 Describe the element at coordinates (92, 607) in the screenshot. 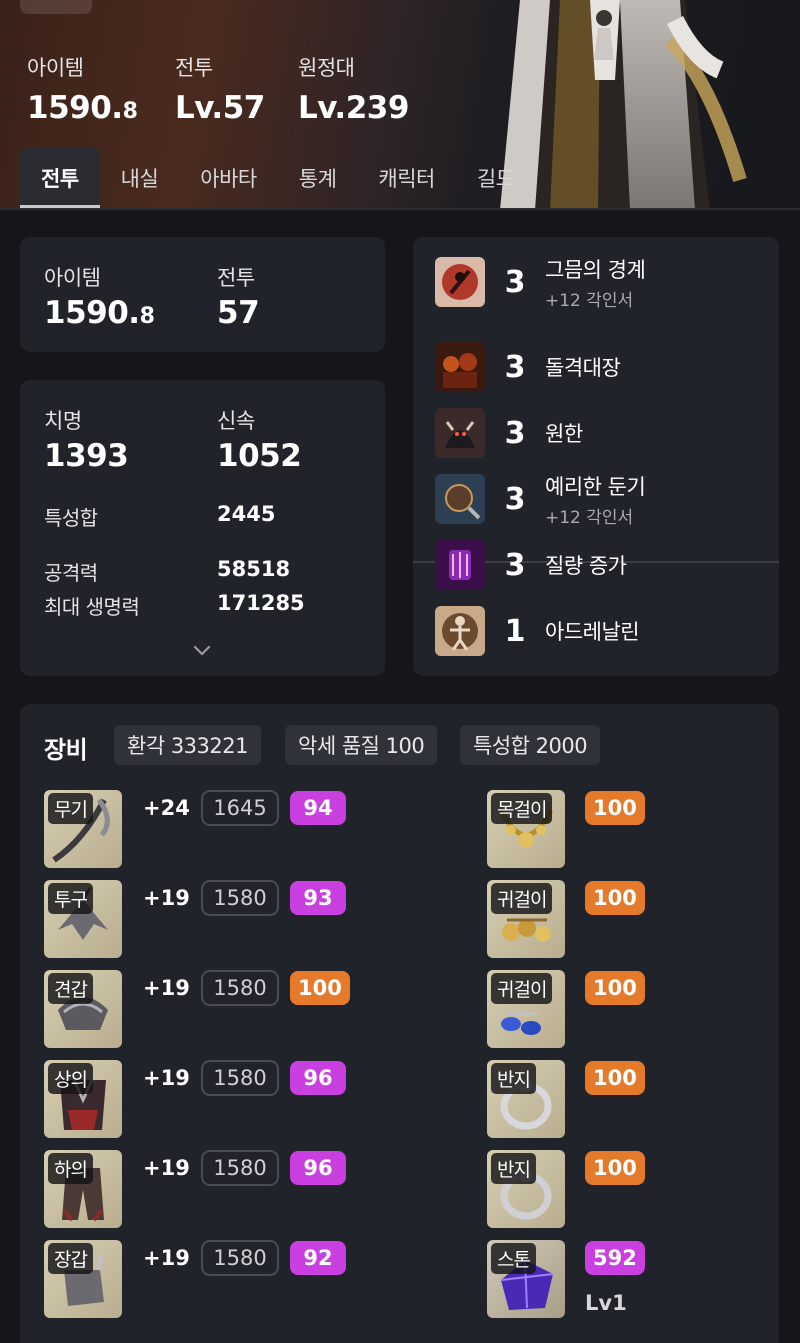

I see `max-hp-label: 최대 생명력` at that location.